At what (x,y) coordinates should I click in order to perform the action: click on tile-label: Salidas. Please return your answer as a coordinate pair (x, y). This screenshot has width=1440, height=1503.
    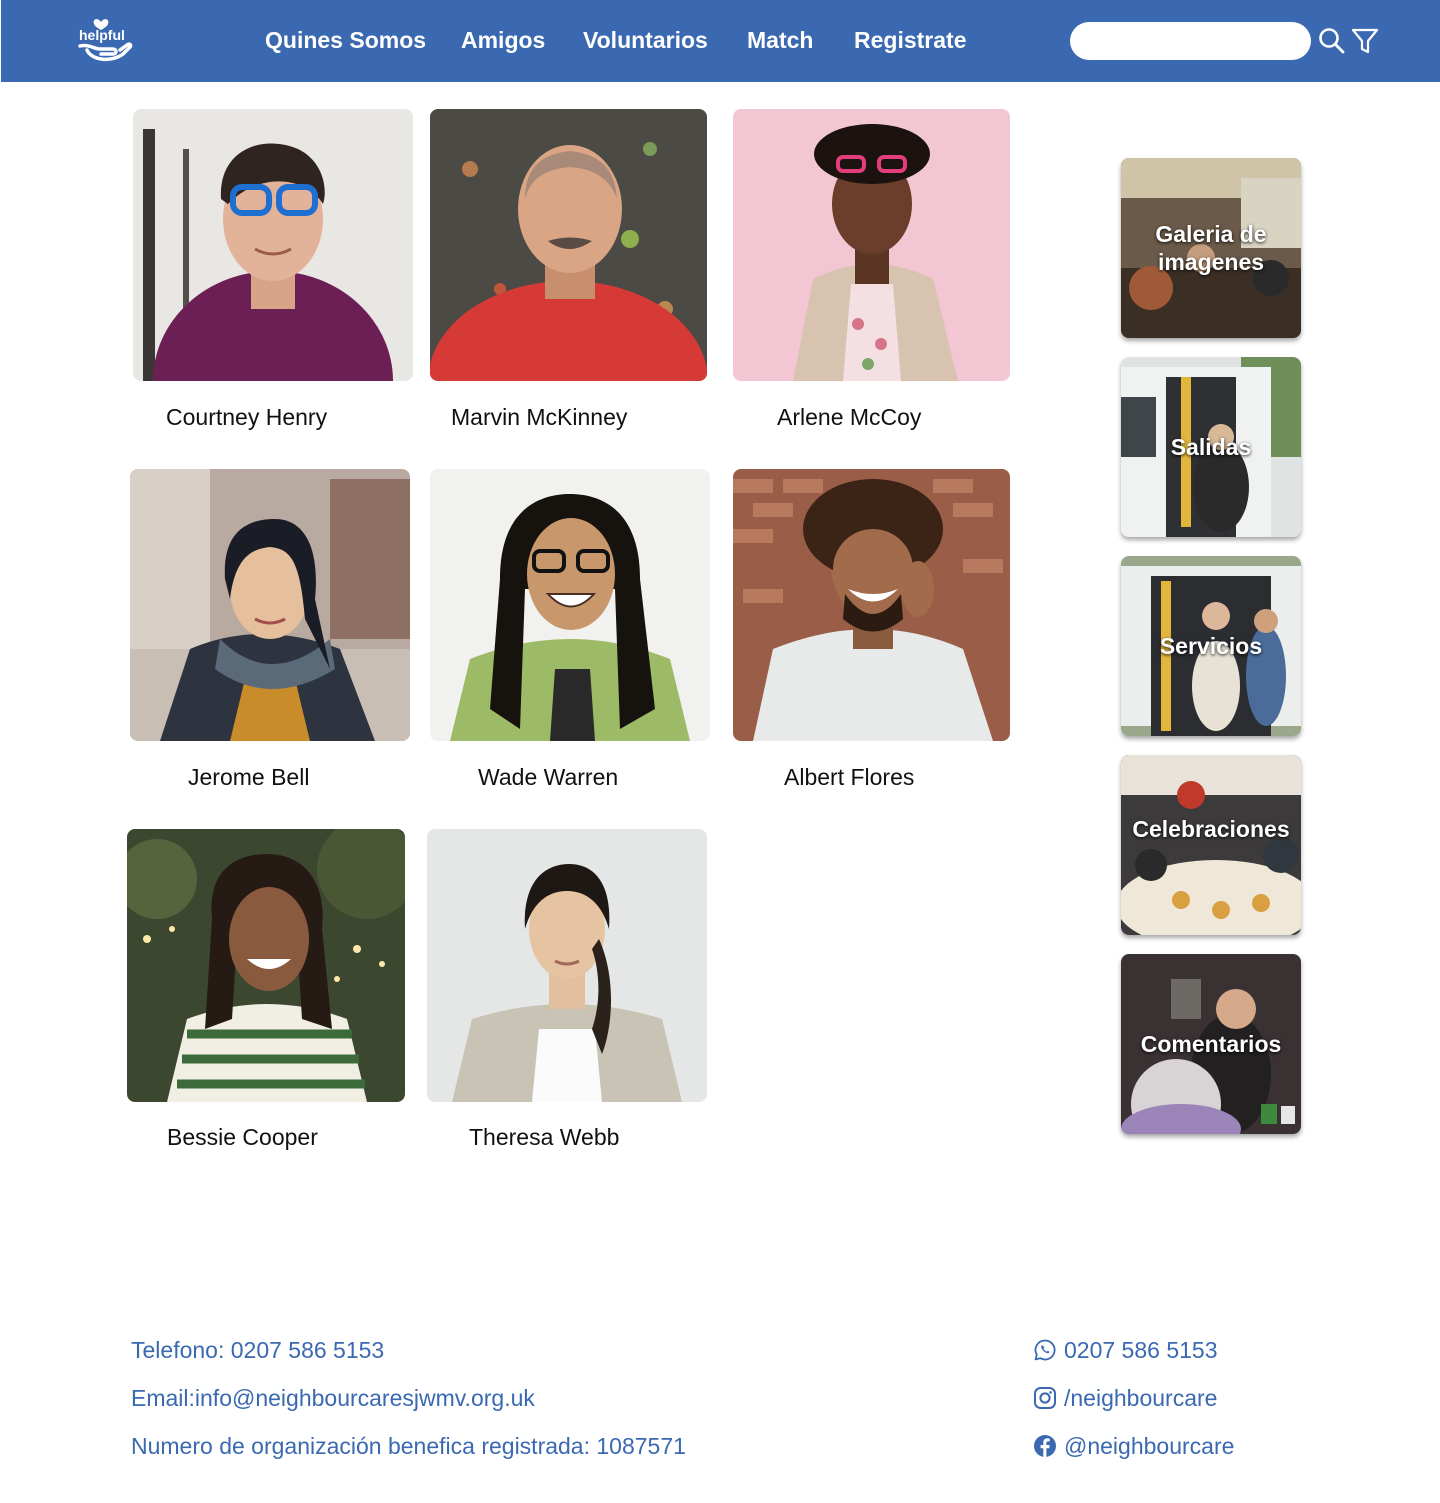
    Looking at the image, I should click on (1211, 447).